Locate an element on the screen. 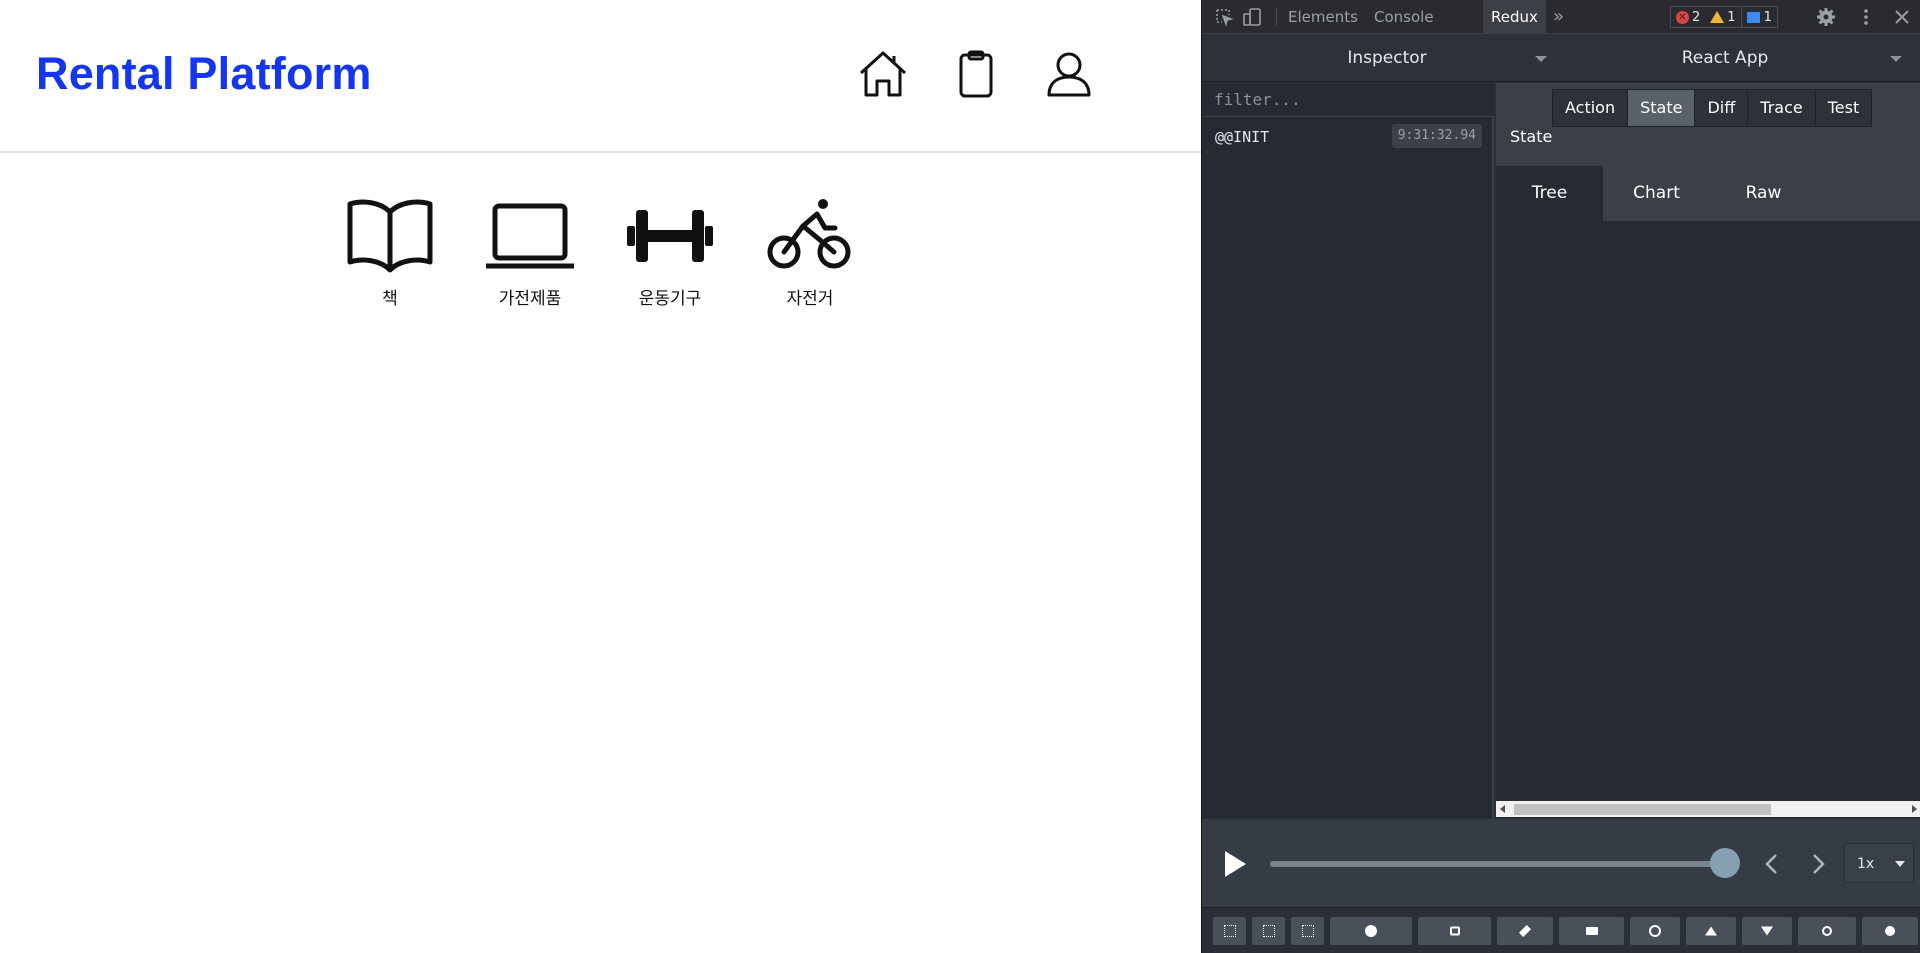  tab-redux: Redux is located at coordinates (1514, 17).